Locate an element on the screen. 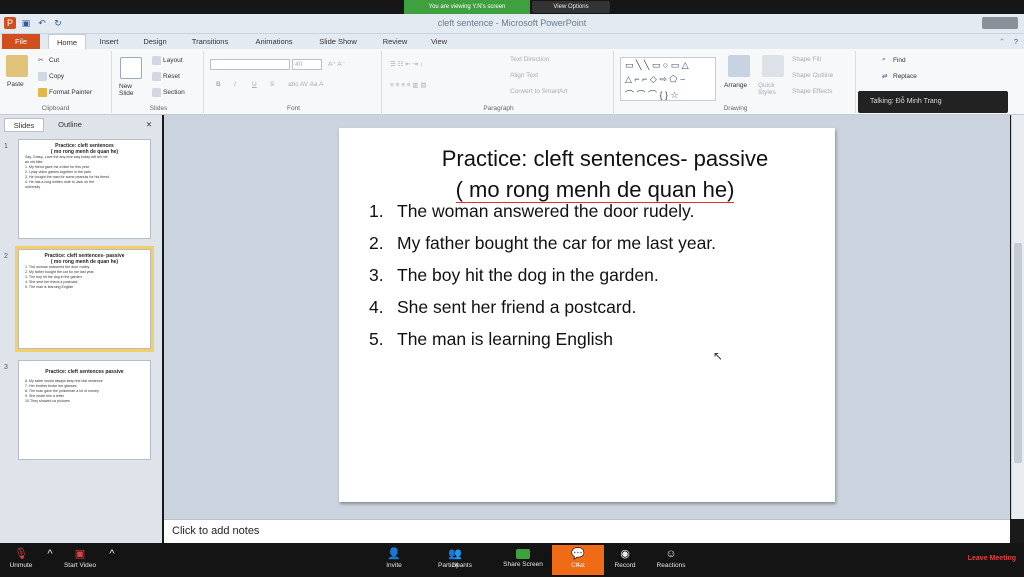  quick-styles-button: Quick Styles is located at coordinates (771, 89).